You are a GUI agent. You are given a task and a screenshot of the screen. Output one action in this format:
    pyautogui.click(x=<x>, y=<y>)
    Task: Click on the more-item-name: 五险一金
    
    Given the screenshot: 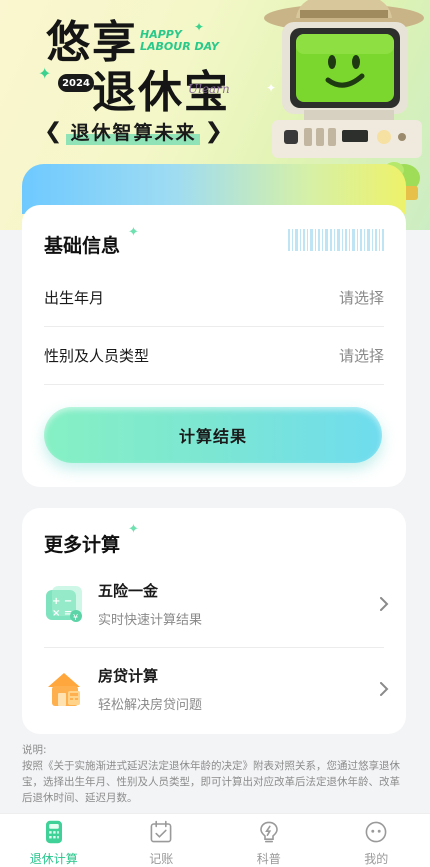 What is the action you would take?
    pyautogui.click(x=128, y=591)
    